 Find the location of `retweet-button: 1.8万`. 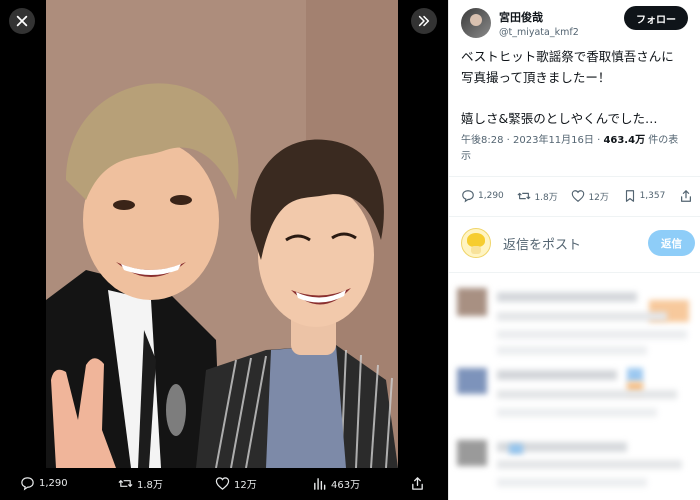

retweet-button: 1.8万 is located at coordinates (537, 196).